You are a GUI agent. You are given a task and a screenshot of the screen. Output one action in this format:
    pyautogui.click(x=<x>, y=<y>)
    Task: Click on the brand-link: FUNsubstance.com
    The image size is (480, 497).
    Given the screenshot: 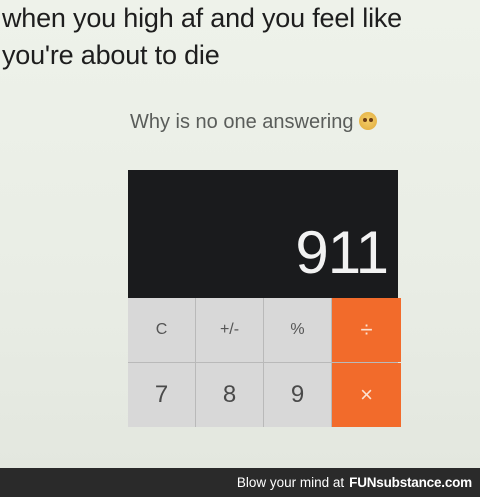 What is the action you would take?
    pyautogui.click(x=410, y=482)
    